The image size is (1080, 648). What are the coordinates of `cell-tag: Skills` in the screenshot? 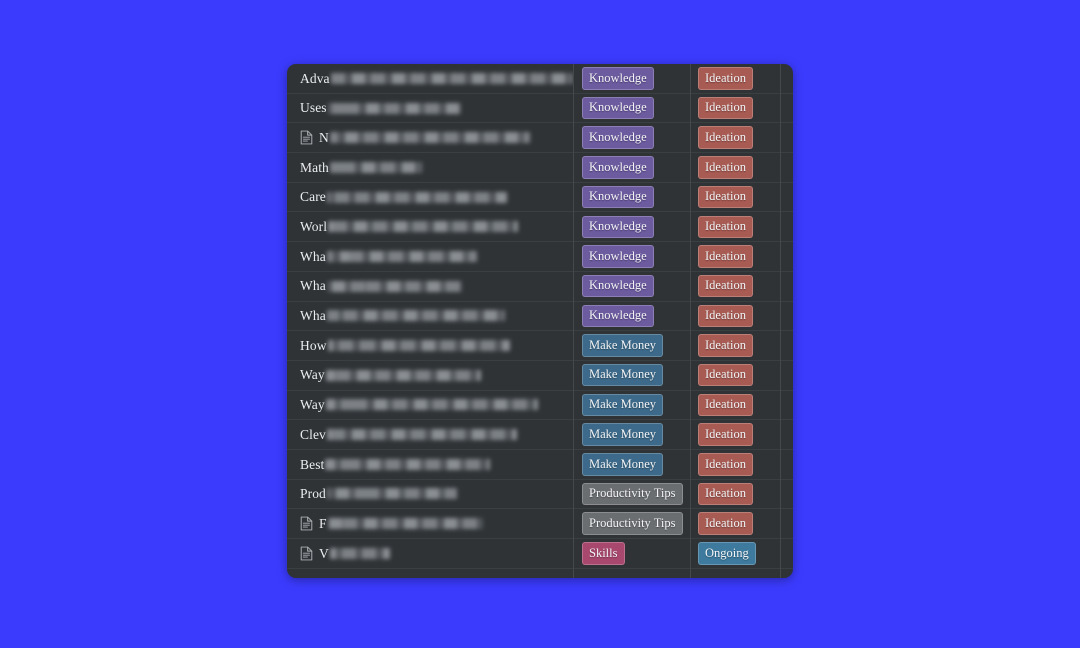 It's located at (631, 553).